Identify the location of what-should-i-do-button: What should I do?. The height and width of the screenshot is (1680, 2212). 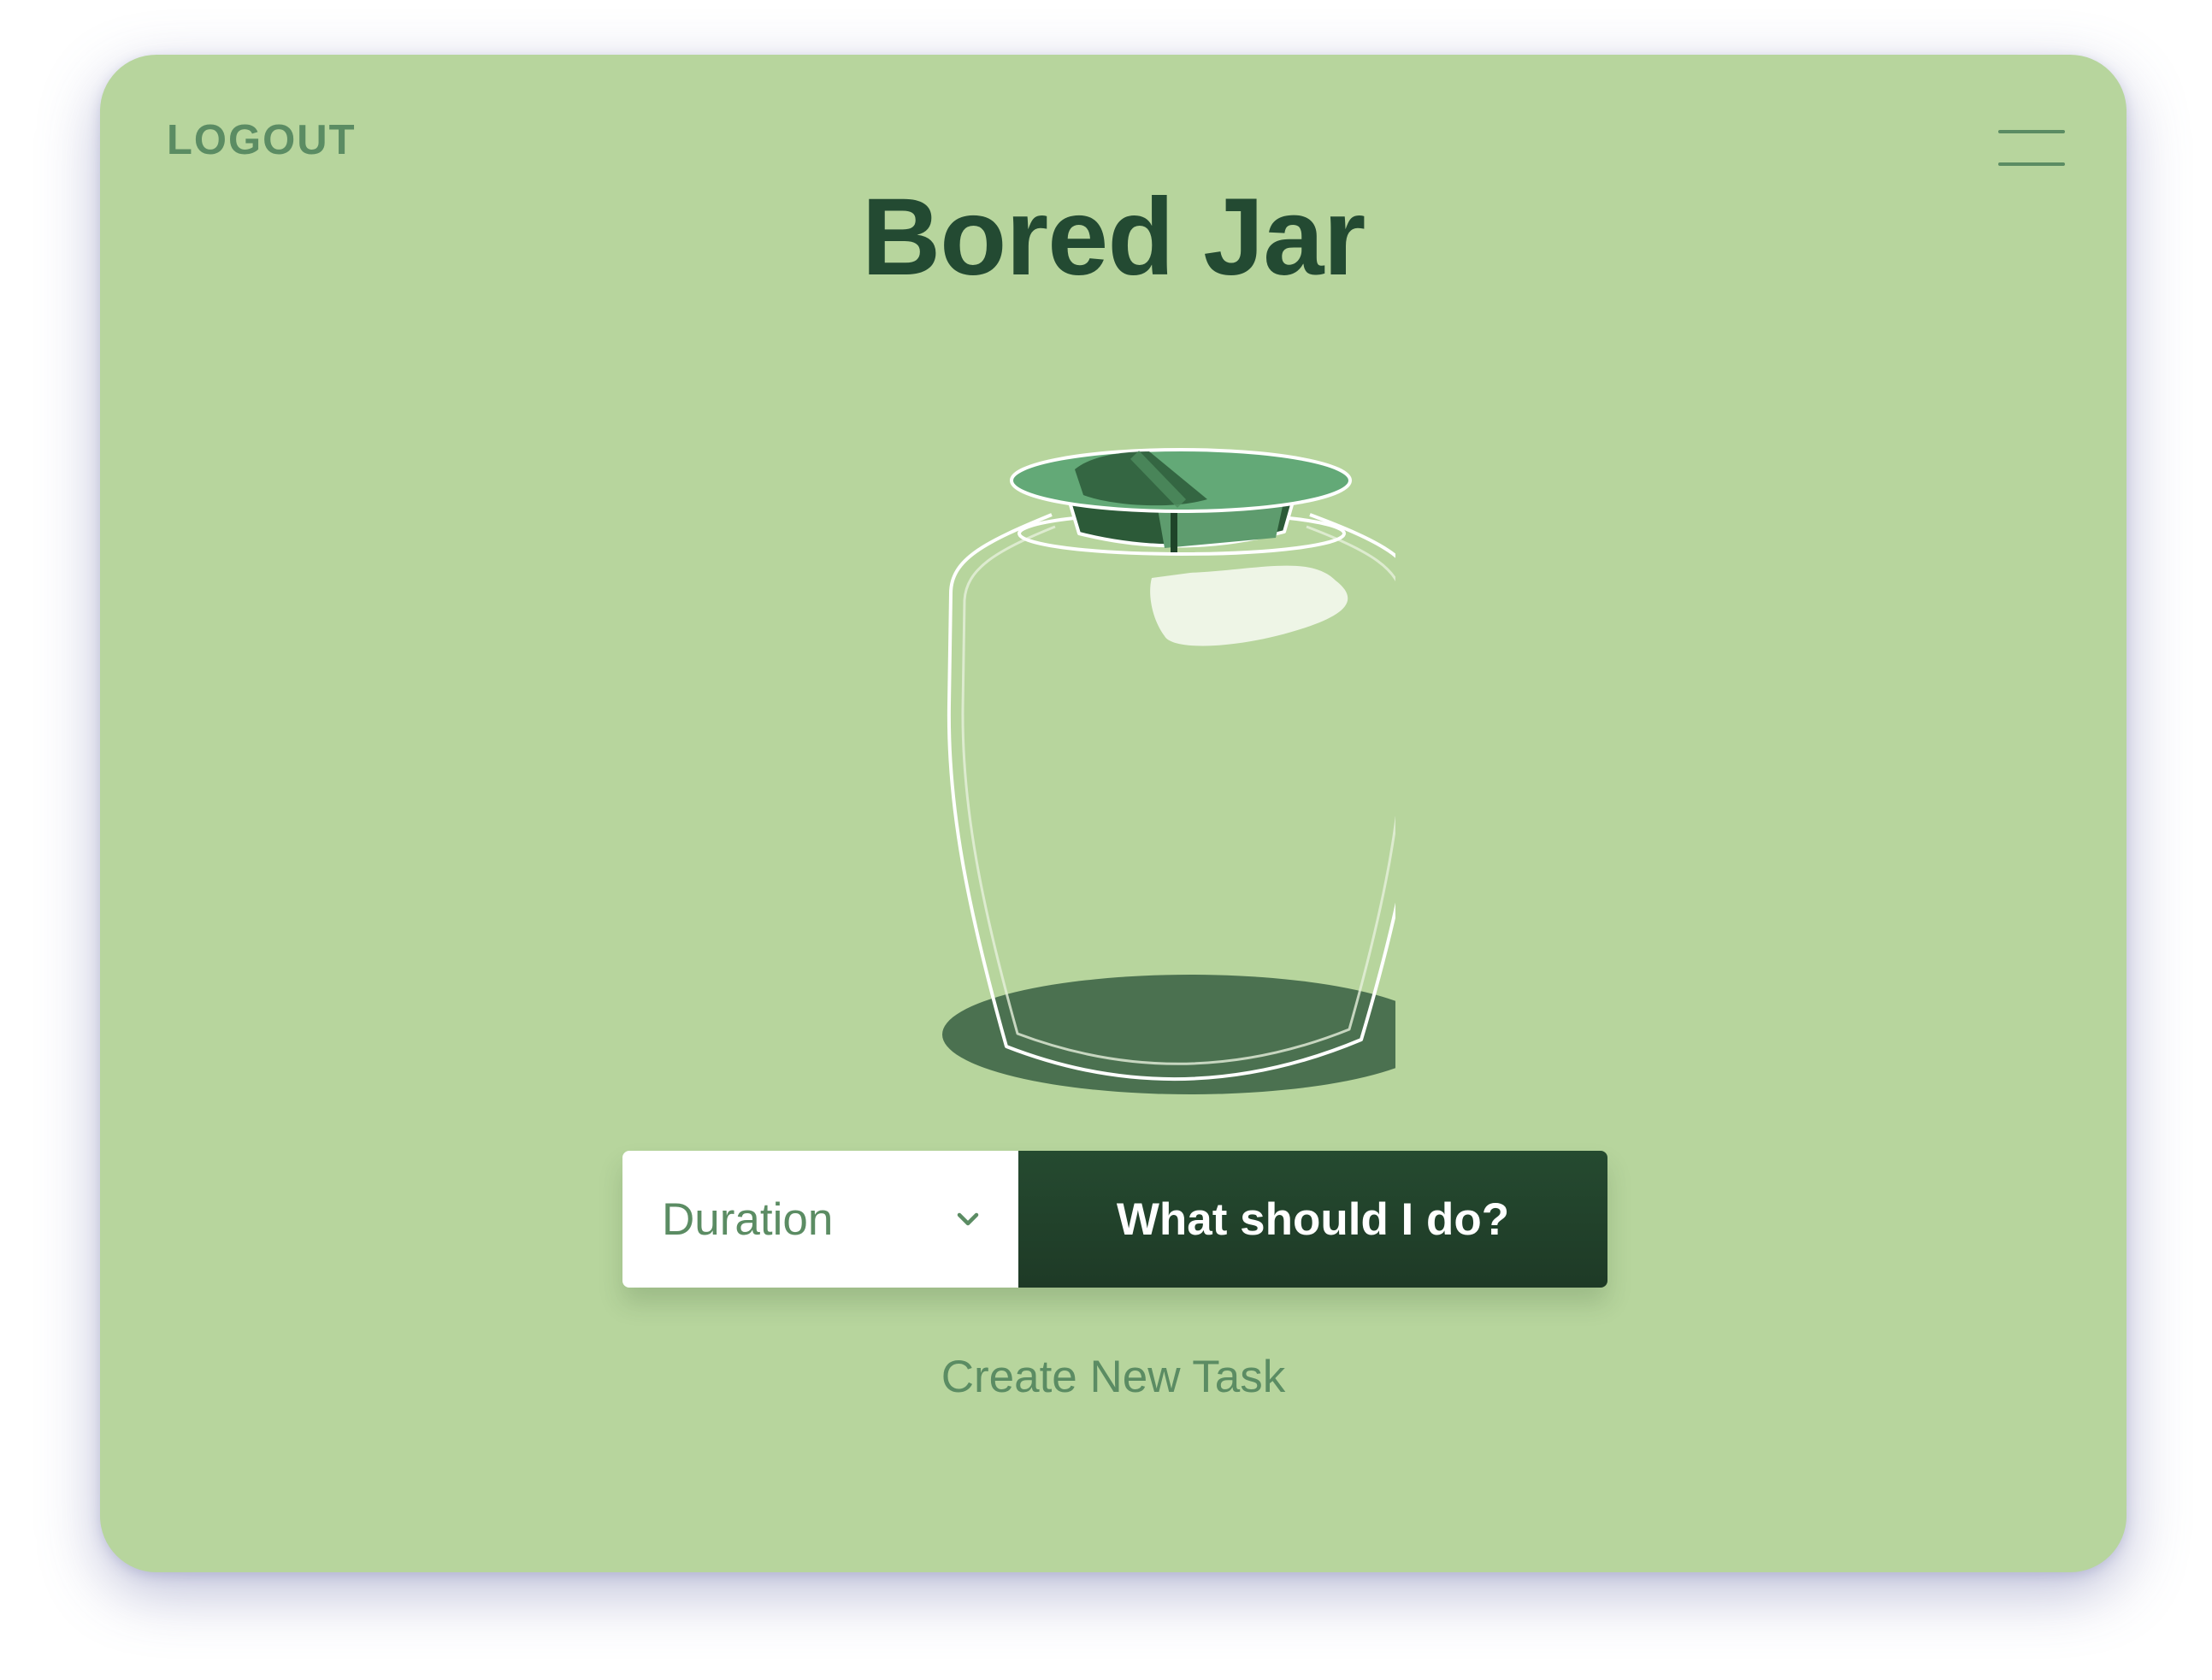
(1312, 1219).